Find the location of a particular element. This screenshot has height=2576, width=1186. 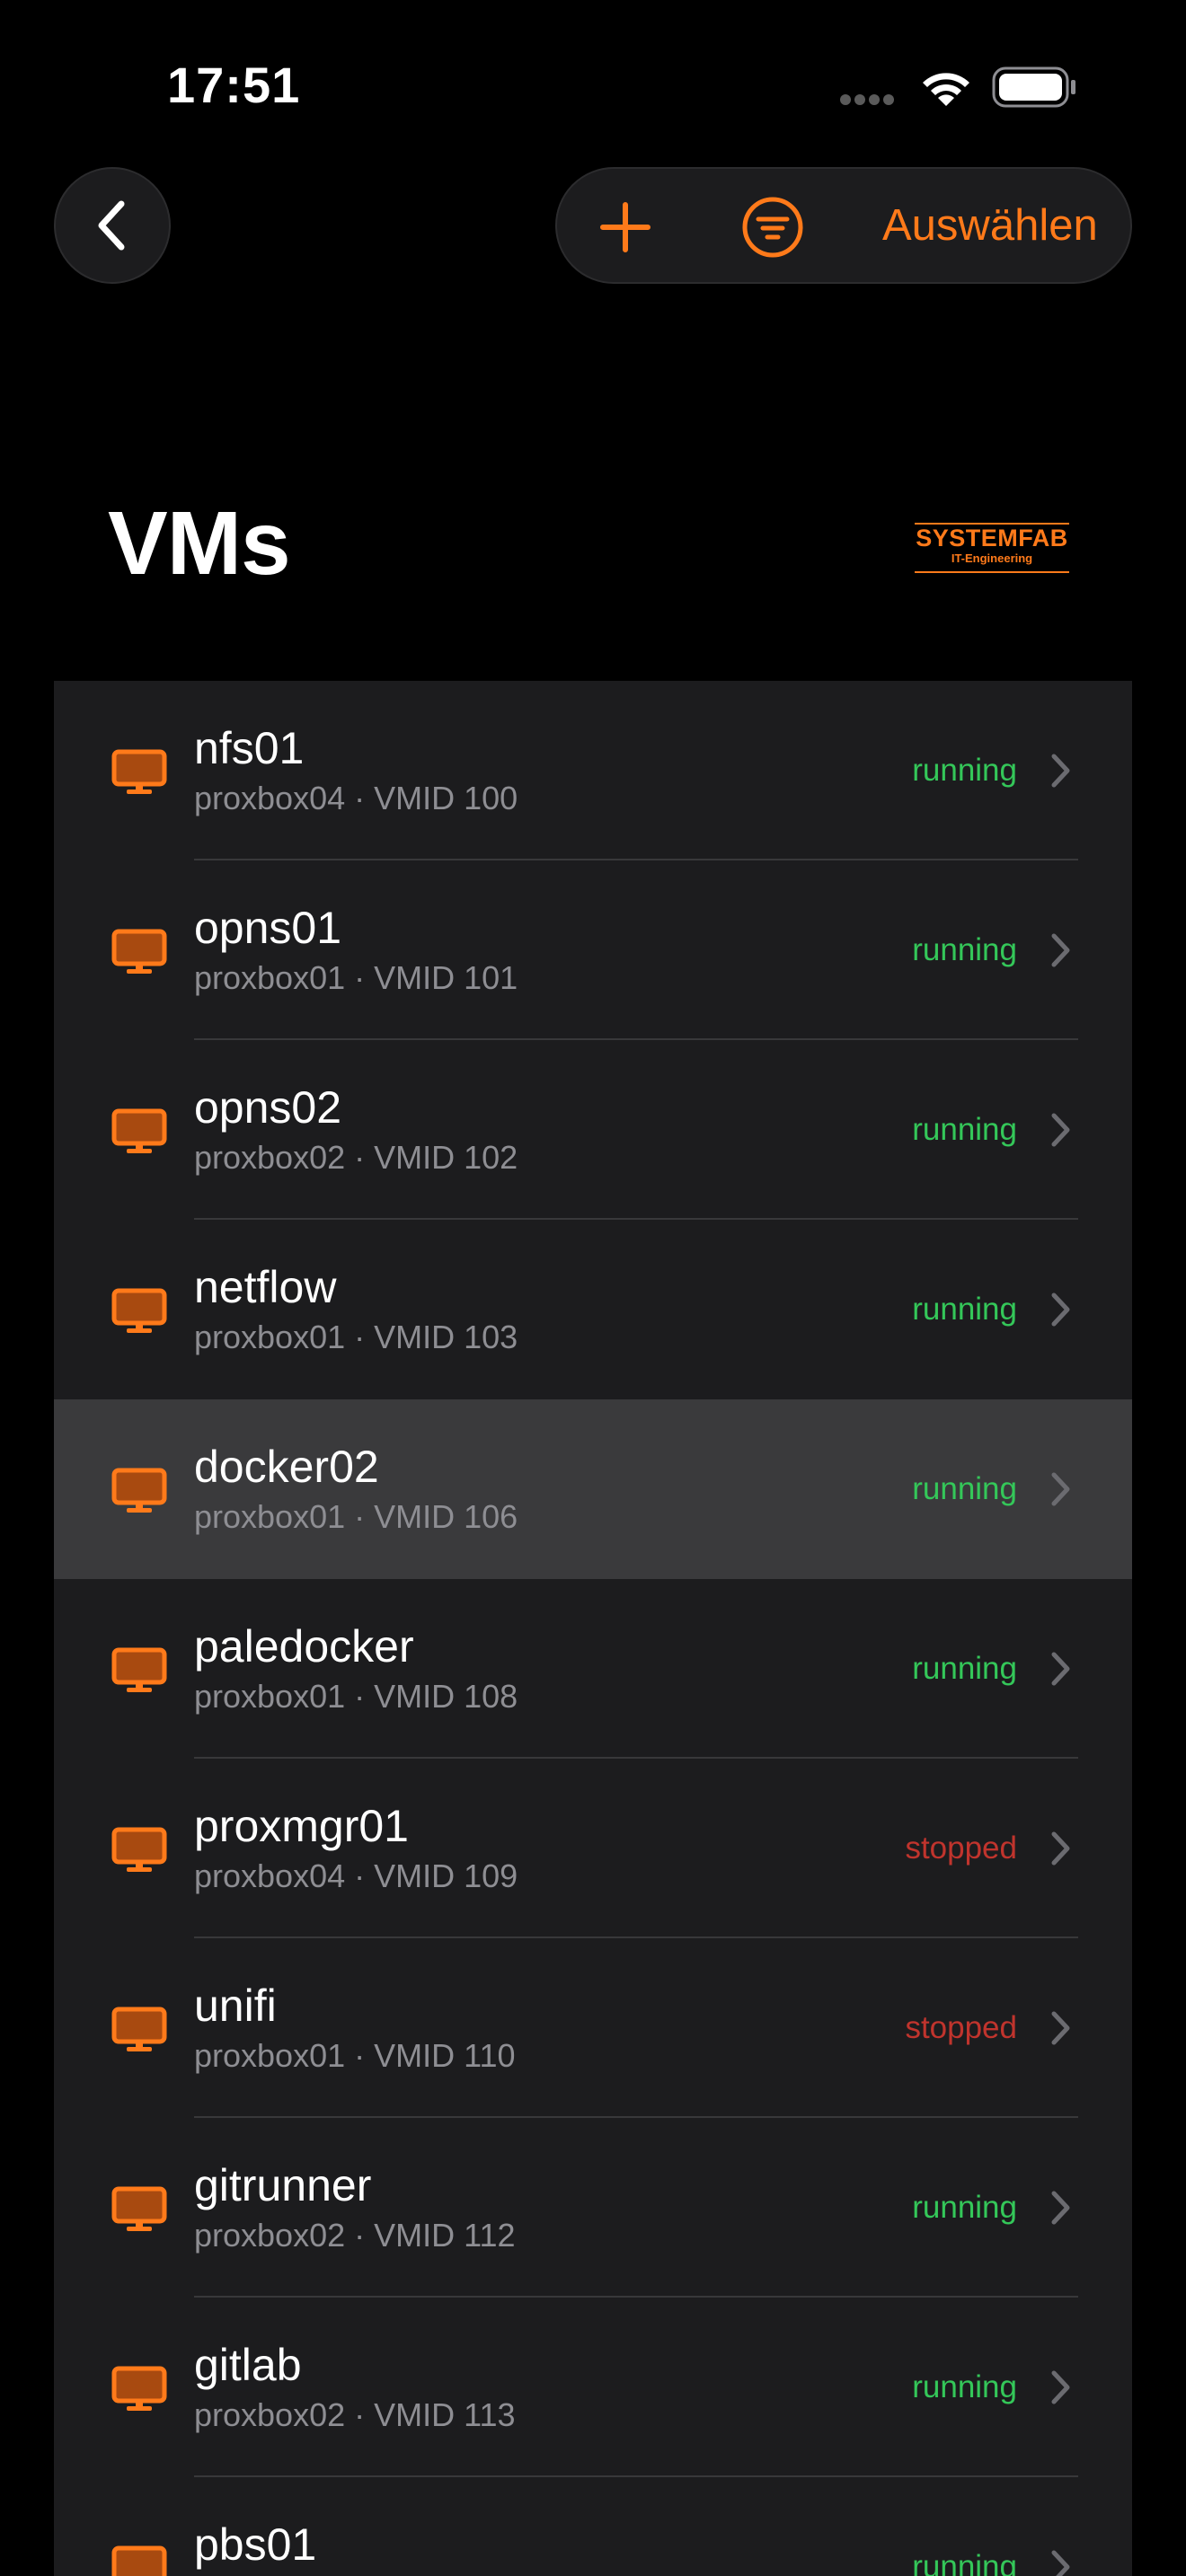

vm-list-item: opns01 proxbox01 · VMID 101 running is located at coordinates (593, 950).